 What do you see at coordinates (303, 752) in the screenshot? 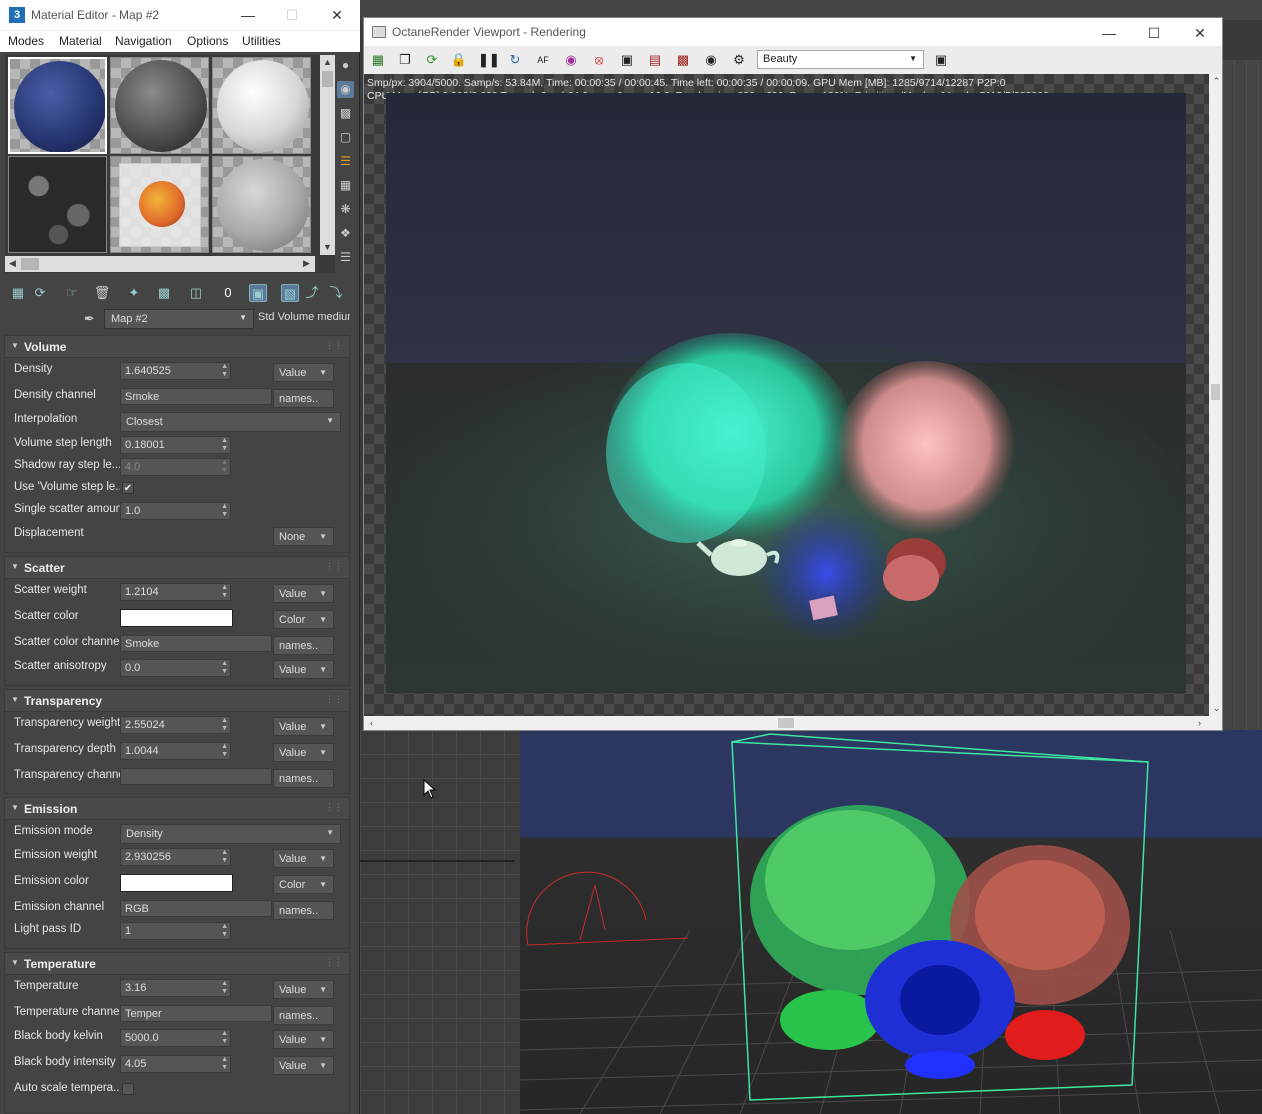
I see `transparency-depth-mode-dropdown: Value ▼` at bounding box center [303, 752].